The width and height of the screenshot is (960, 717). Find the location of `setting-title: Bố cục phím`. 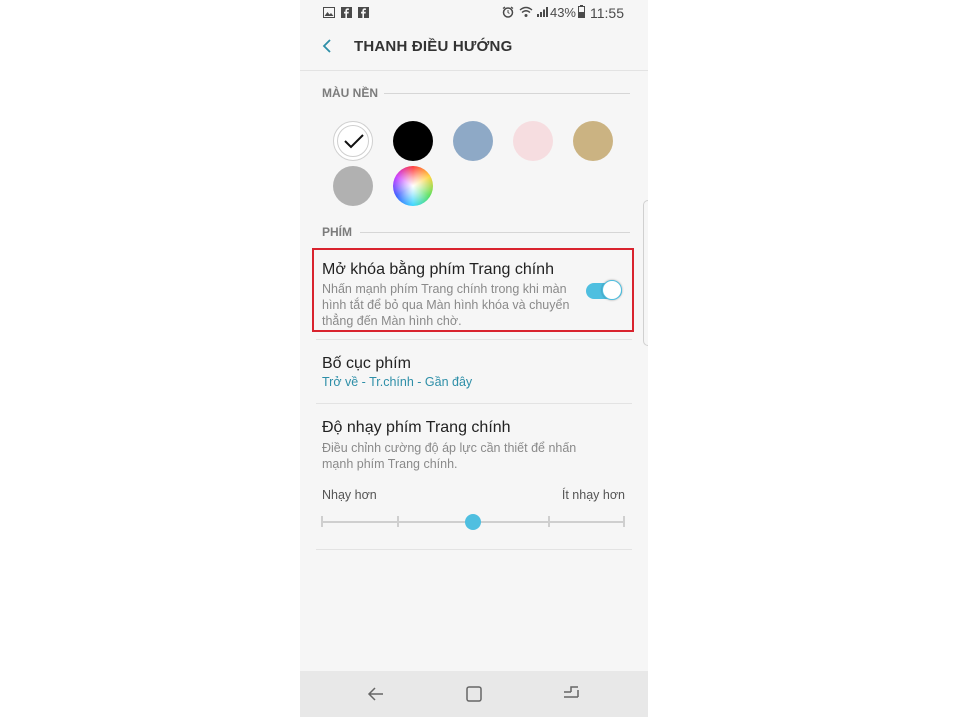

setting-title: Bố cục phím is located at coordinates (366, 363).